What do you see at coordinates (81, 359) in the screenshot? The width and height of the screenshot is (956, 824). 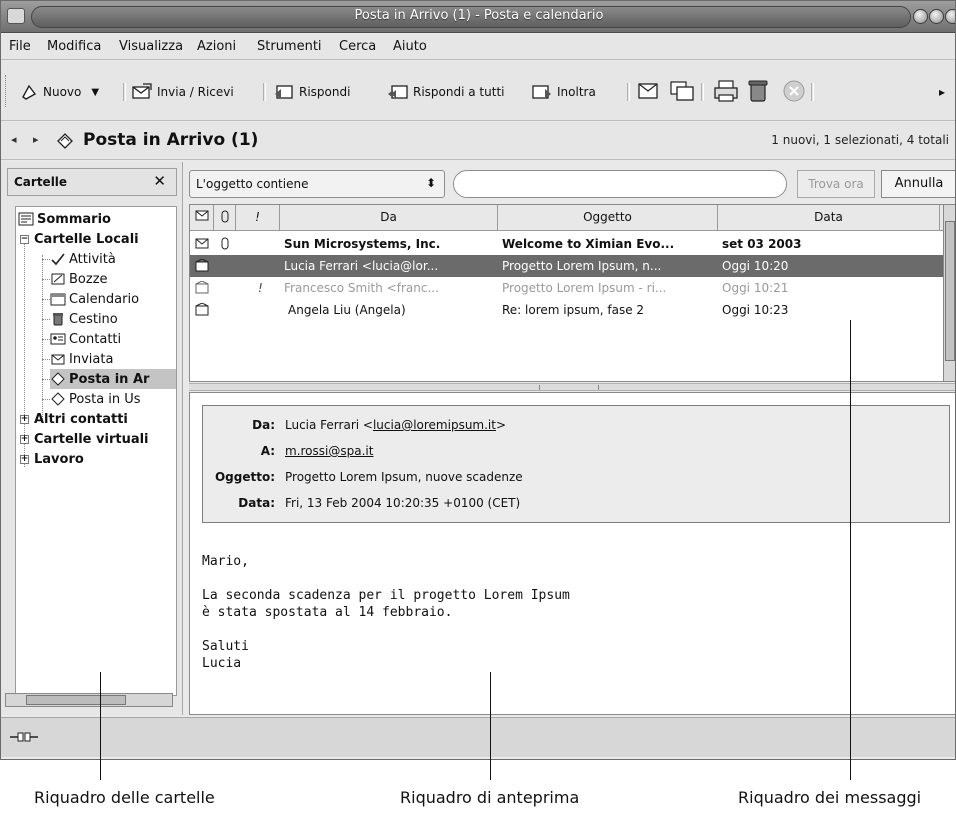 I see `folder-item-inviata: Inviata` at bounding box center [81, 359].